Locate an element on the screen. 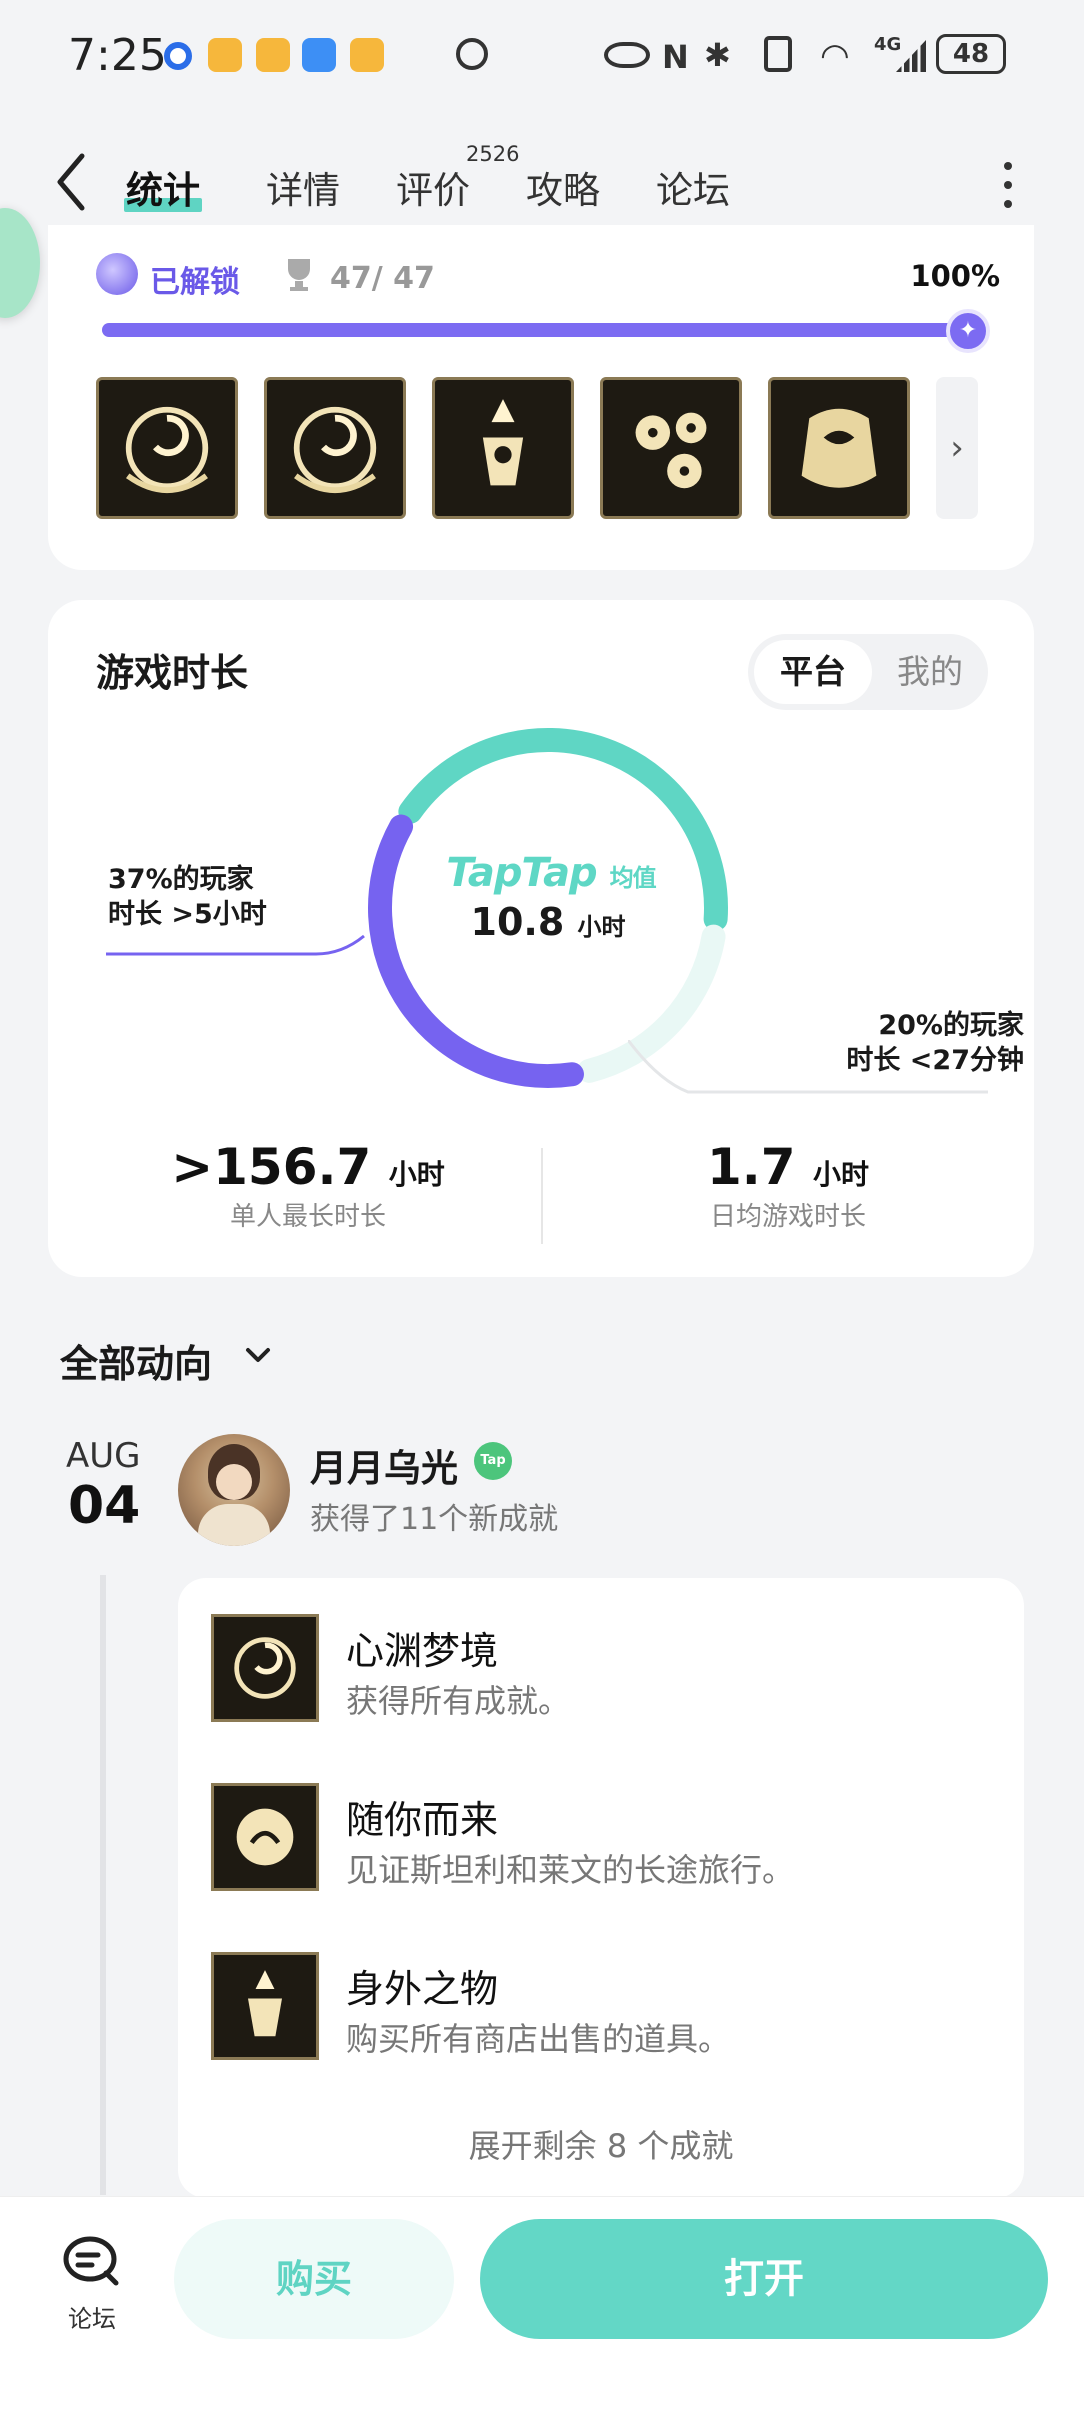 This screenshot has width=1084, height=2412. weather-icon is located at coordinates (319, 55).